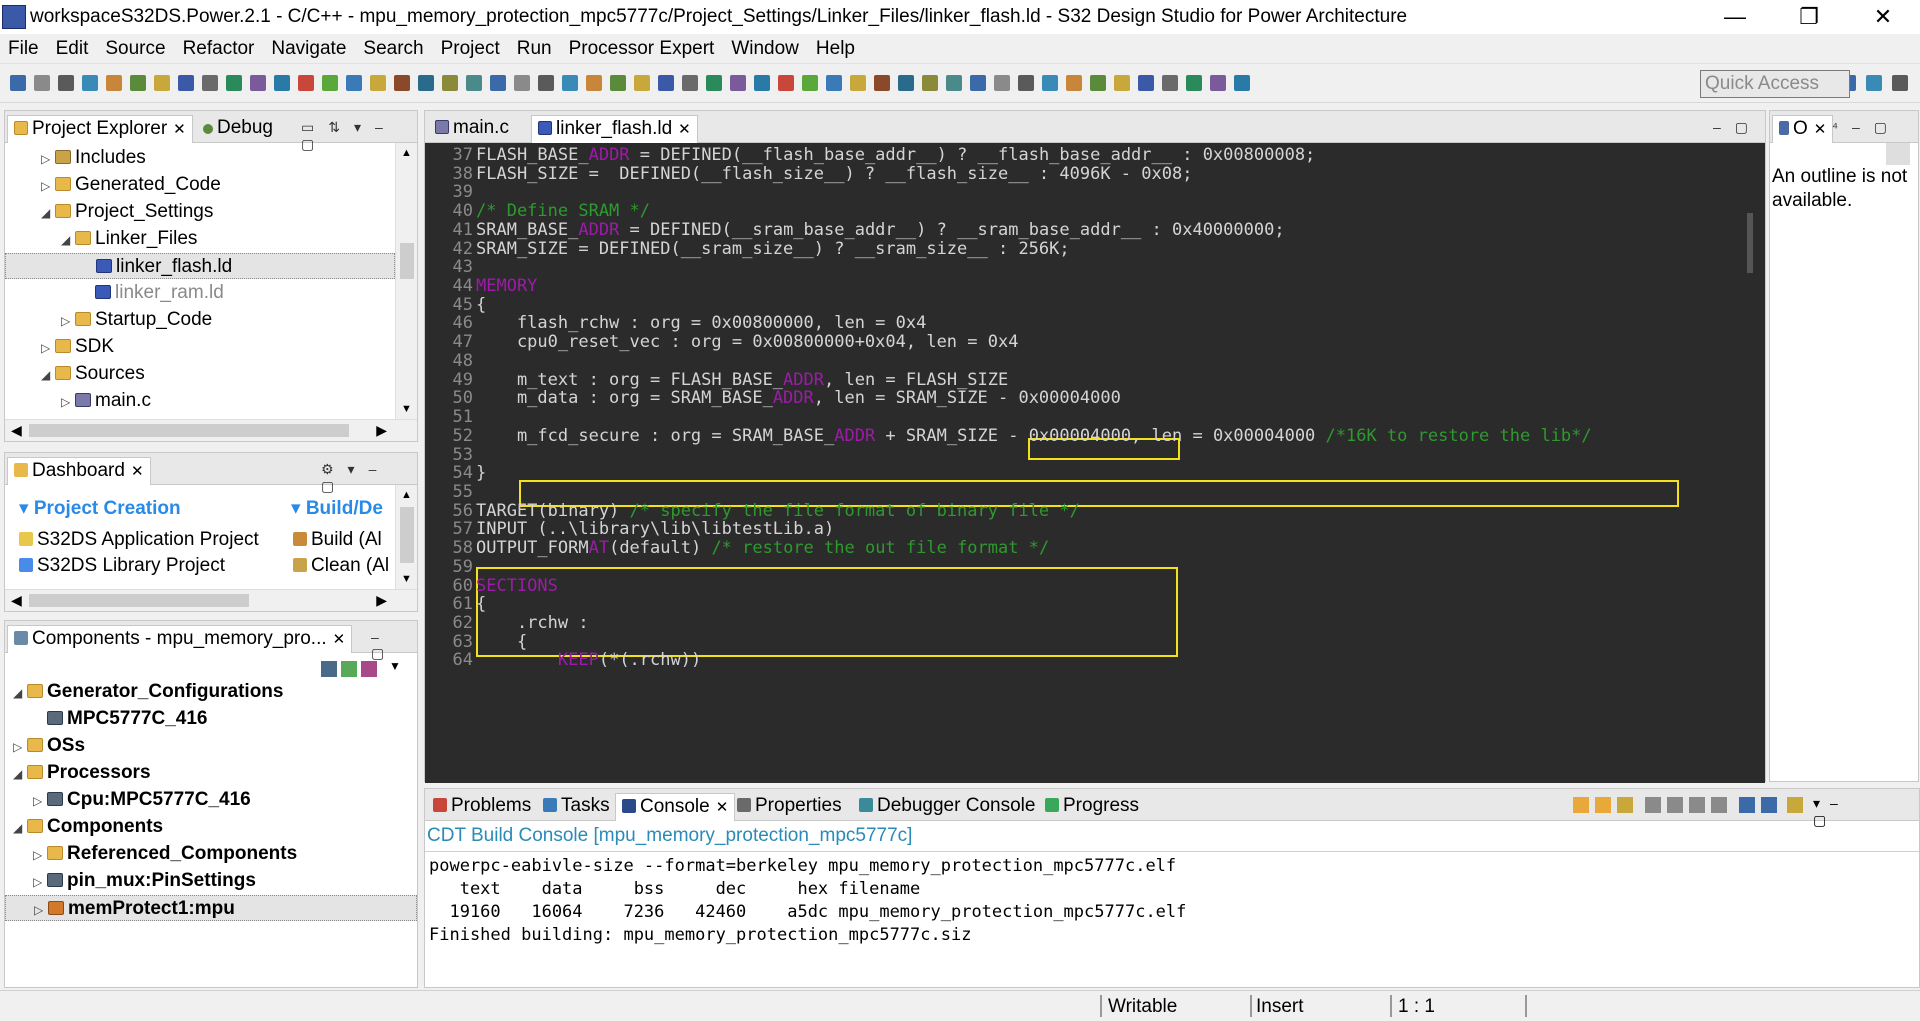  Describe the element at coordinates (471, 49) in the screenshot. I see `menu-project: Project` at that location.